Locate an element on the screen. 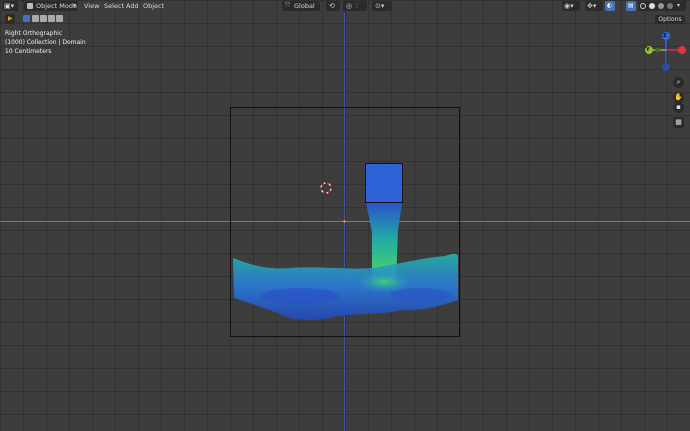 This screenshot has height=431, width=690. mode-label: Object Mode is located at coordinates (56, 6).